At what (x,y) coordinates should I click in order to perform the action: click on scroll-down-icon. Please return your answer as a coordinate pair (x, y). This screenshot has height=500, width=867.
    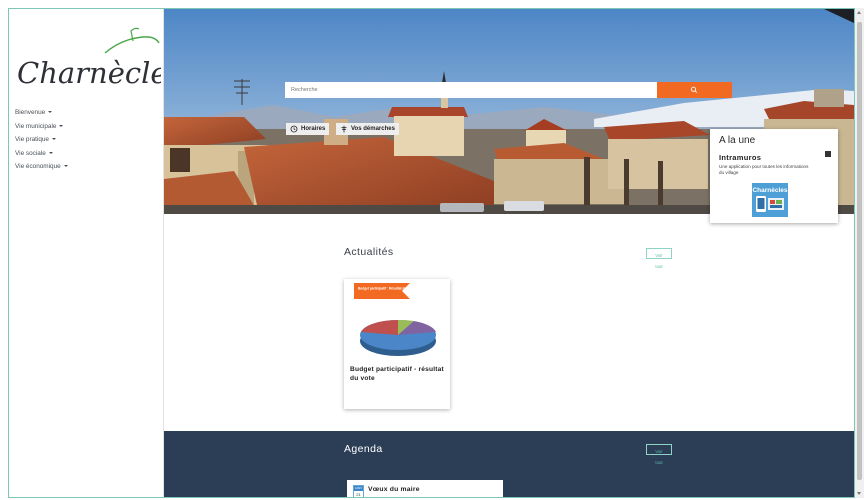
    Looking at the image, I should click on (859, 493).